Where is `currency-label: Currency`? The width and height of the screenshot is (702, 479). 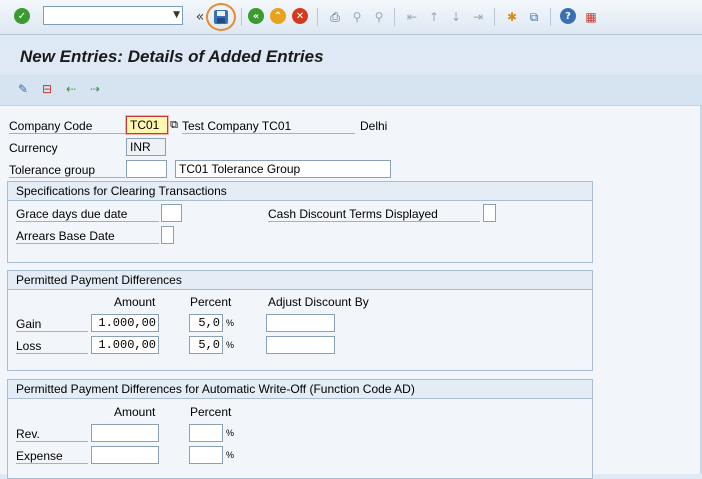 currency-label: Currency is located at coordinates (33, 148).